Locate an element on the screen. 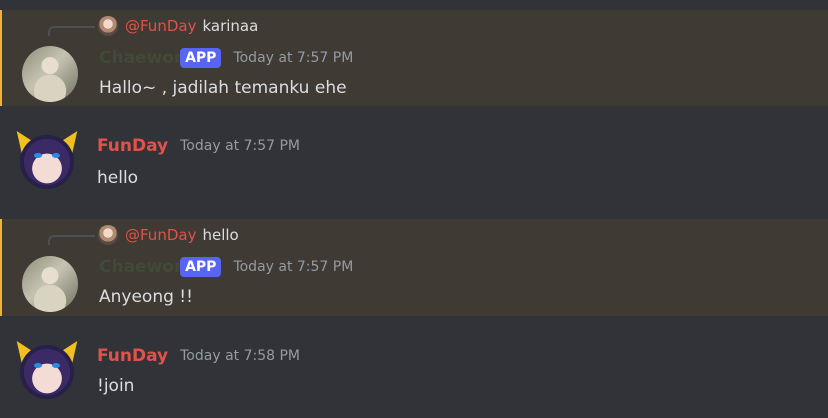  message-content: Hallo~ , jadilah temanku ehe is located at coordinates (223, 88).